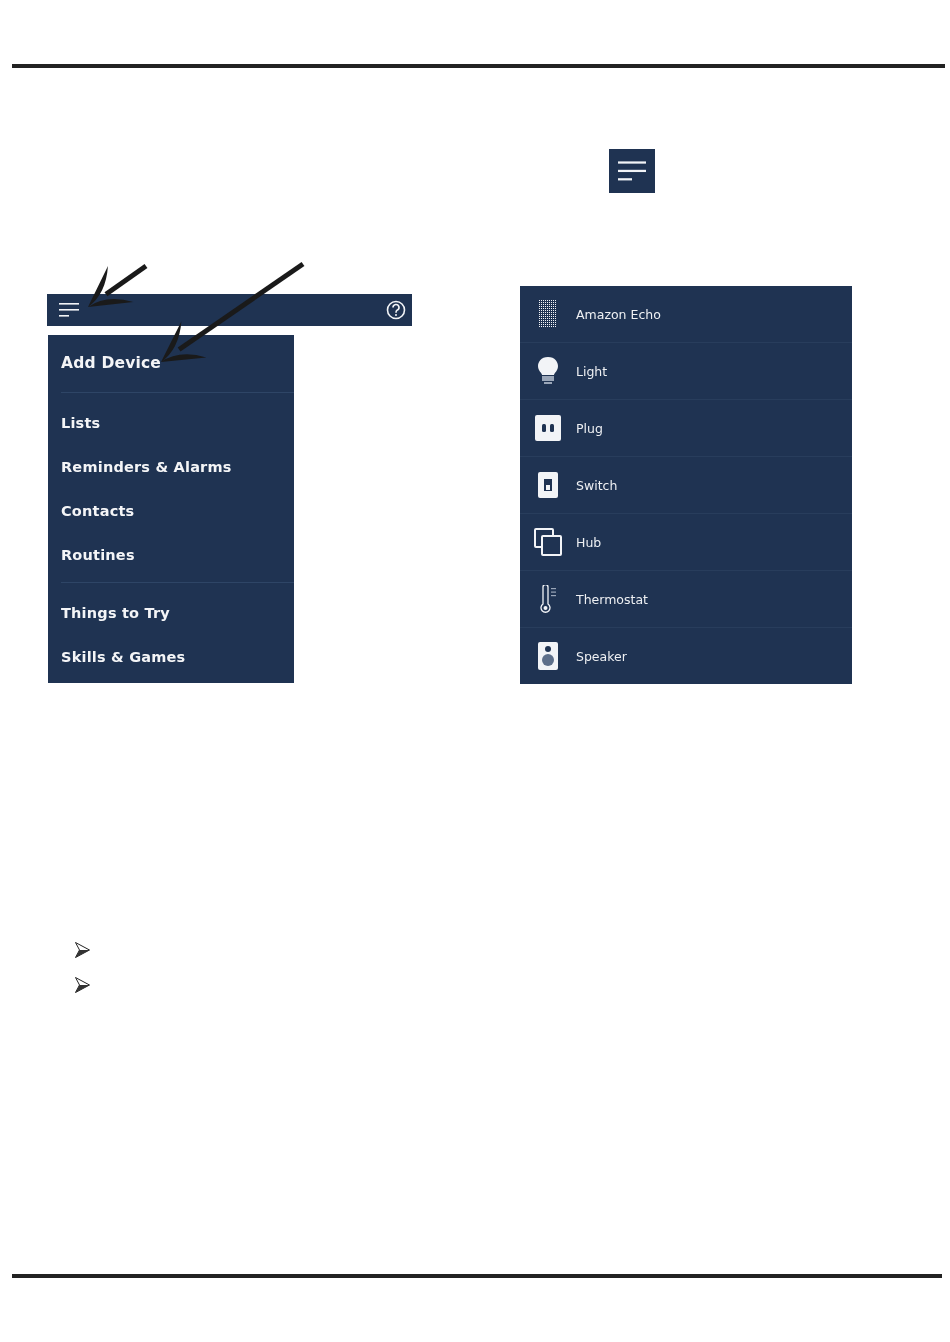 The height and width of the screenshot is (1342, 950). I want to click on wall-switch-icon, so click(548, 485).